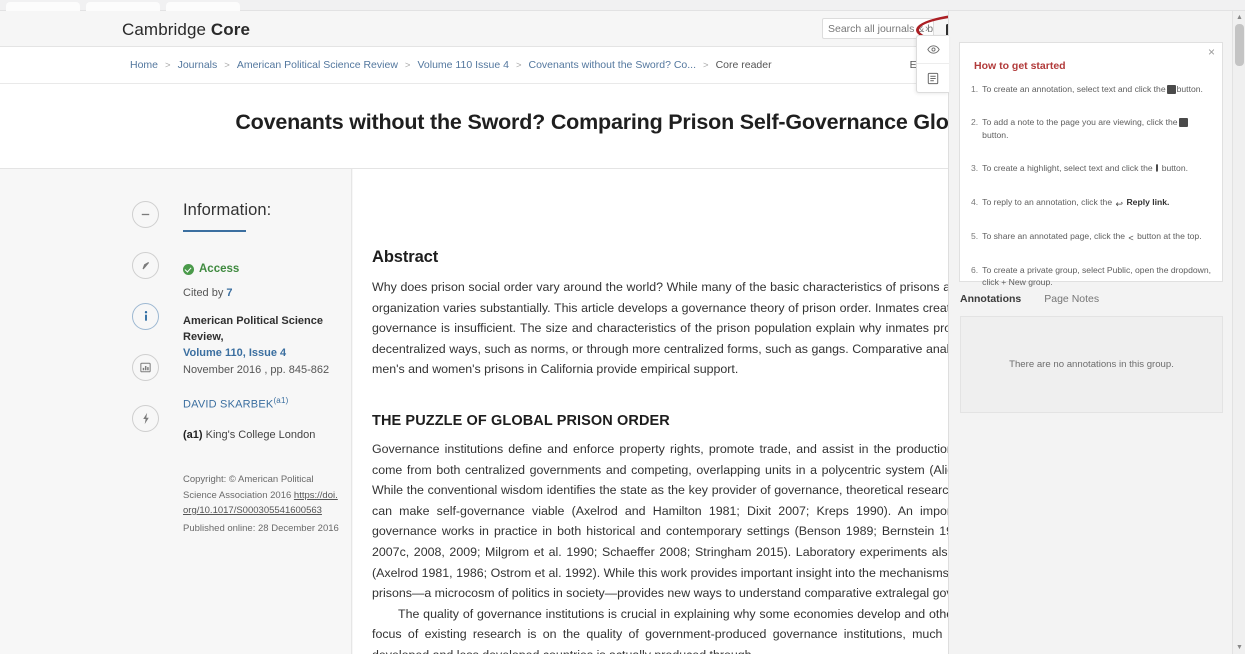 The image size is (1245, 654). Describe the element at coordinates (188, 269) in the screenshot. I see `check-circle-icon` at that location.